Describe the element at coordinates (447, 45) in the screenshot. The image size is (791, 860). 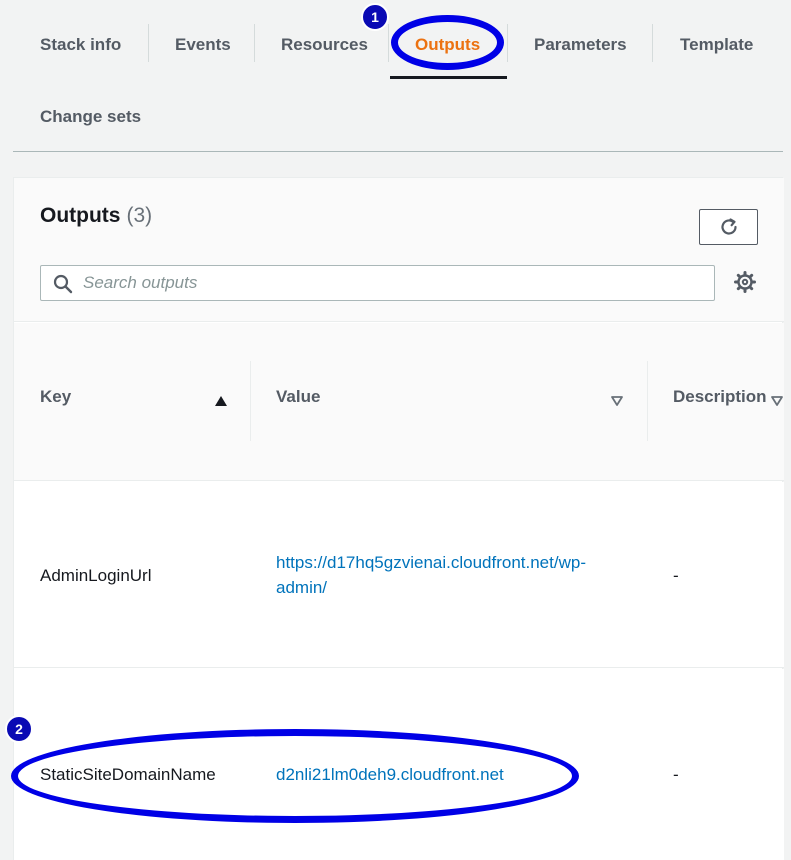
I see `tab-outputs: Outputs` at that location.